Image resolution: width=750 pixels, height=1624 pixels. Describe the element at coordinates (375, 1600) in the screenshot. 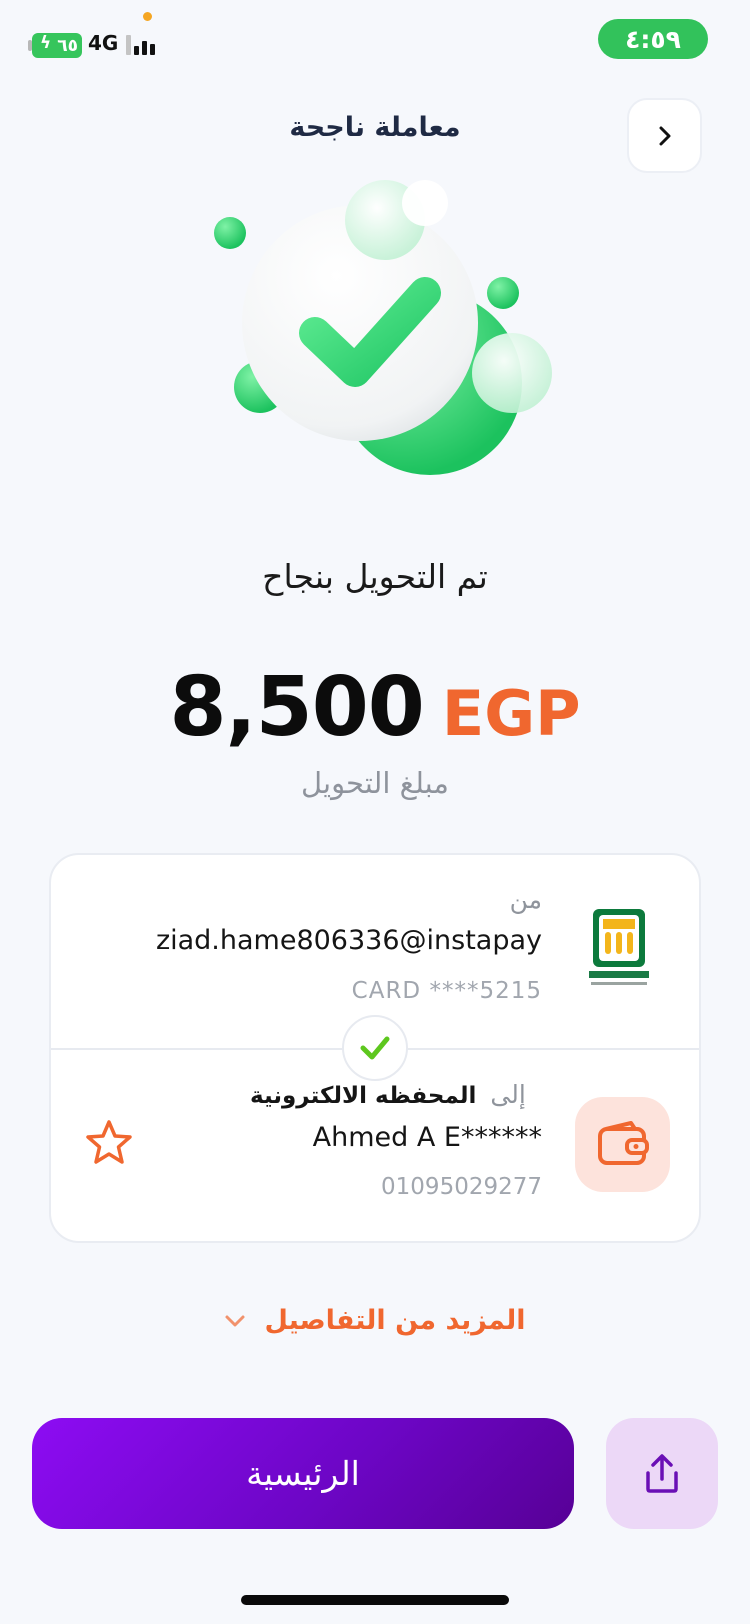

I see `home-indicator` at that location.